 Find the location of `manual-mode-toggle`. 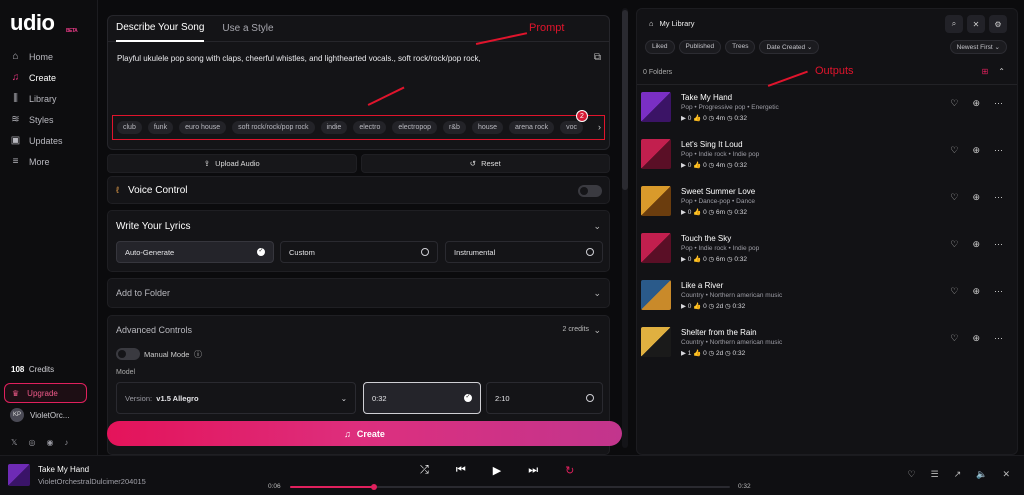

manual-mode-toggle is located at coordinates (128, 354).